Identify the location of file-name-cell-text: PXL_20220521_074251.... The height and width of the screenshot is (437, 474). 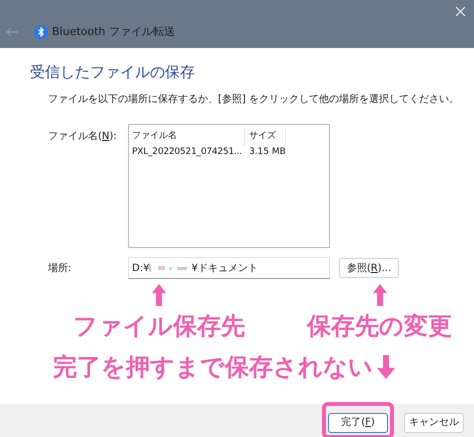
(187, 152).